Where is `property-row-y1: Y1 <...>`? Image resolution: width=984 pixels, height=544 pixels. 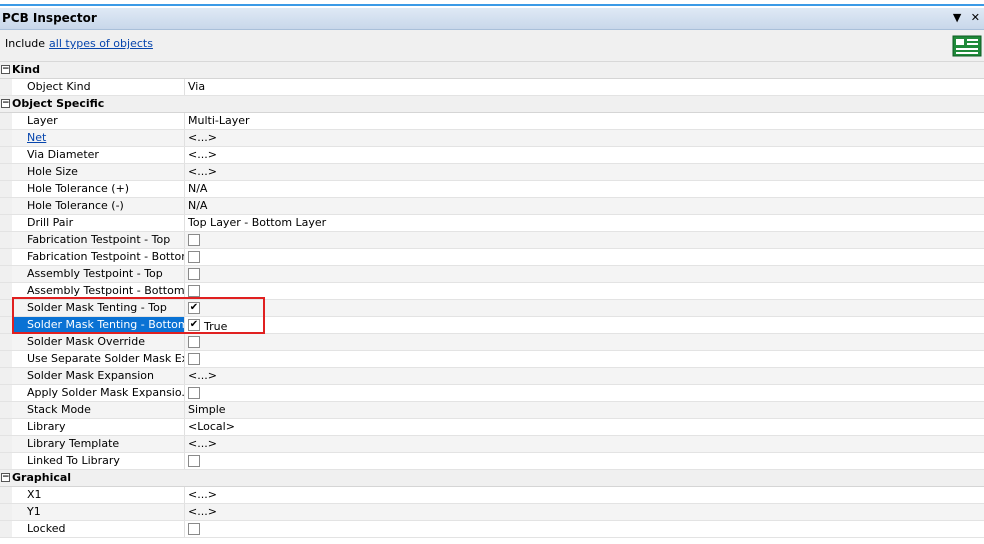
property-row-y1: Y1 <...> is located at coordinates (492, 512).